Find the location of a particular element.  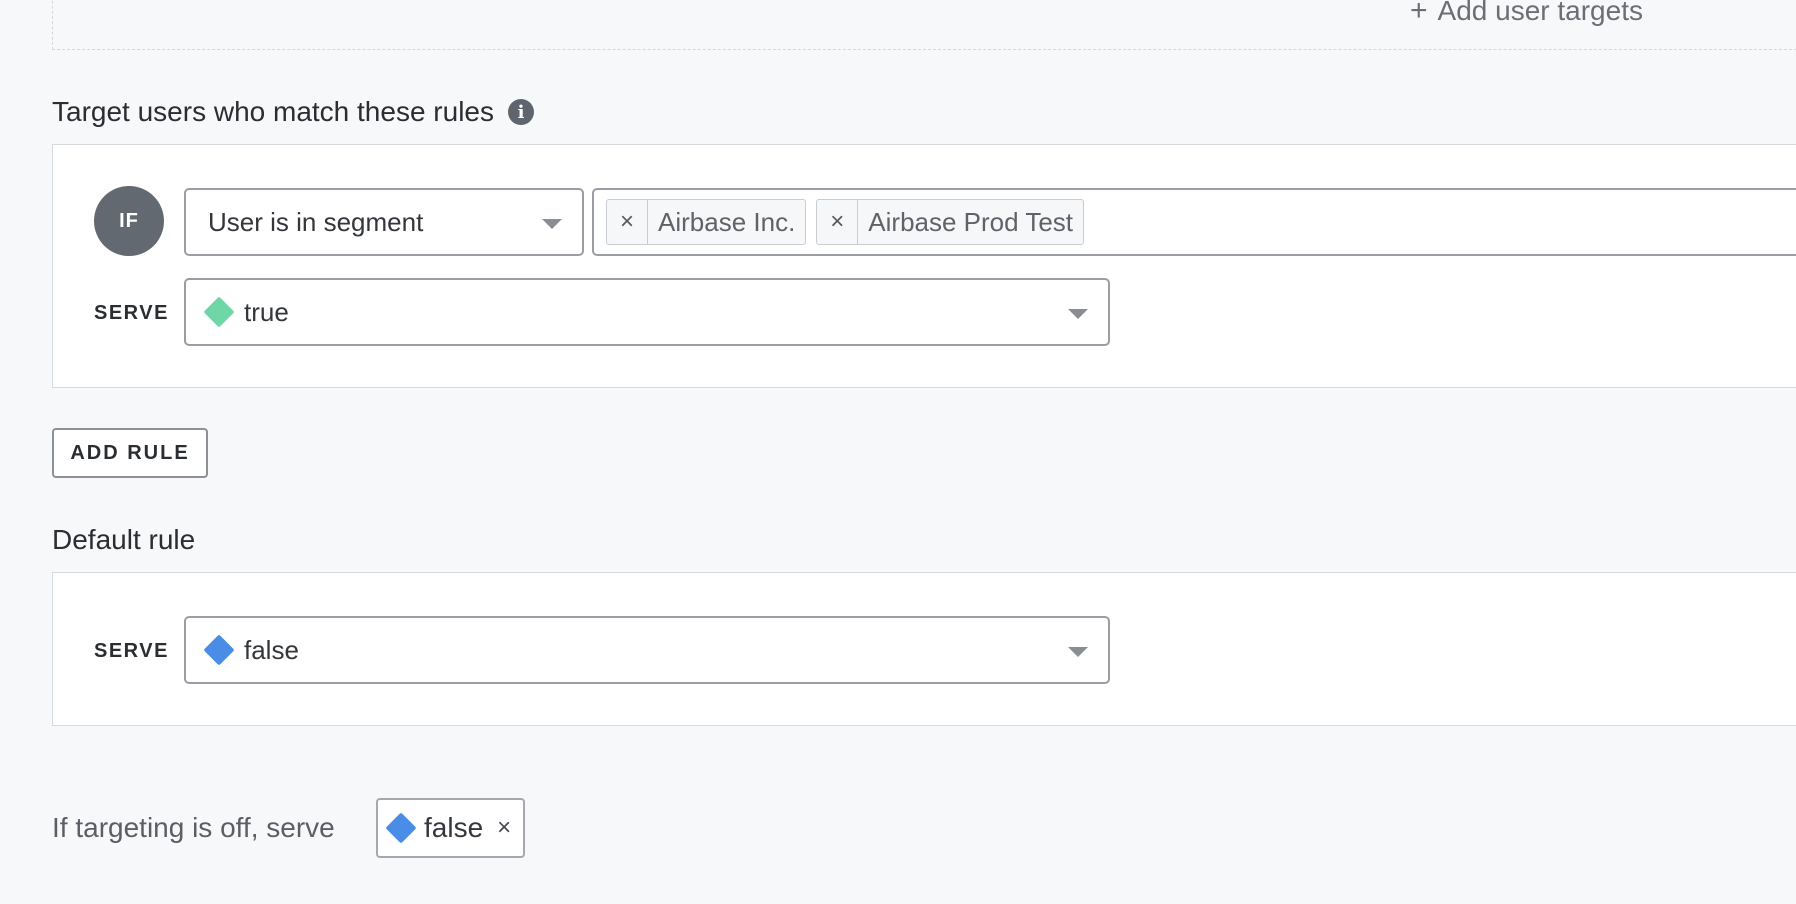

rules-section-title-row: Target users who match these rules i is located at coordinates (293, 112).